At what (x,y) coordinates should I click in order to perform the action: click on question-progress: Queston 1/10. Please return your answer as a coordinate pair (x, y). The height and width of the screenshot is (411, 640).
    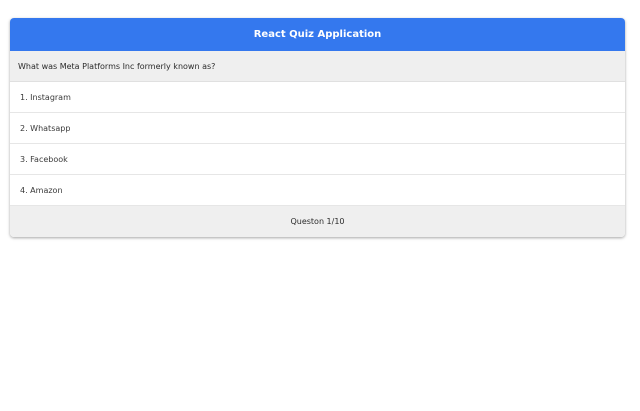
    Looking at the image, I should click on (317, 221).